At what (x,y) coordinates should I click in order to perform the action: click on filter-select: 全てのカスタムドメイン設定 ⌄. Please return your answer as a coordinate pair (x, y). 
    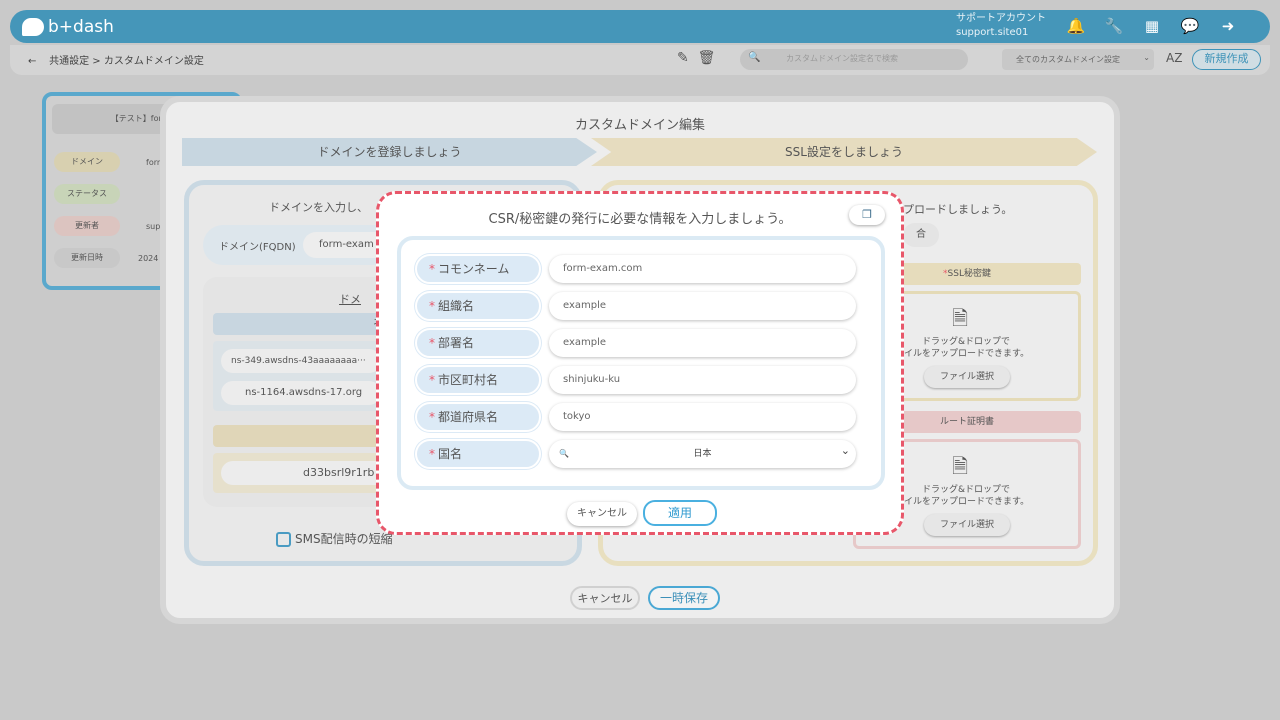
    Looking at the image, I should click on (1078, 59).